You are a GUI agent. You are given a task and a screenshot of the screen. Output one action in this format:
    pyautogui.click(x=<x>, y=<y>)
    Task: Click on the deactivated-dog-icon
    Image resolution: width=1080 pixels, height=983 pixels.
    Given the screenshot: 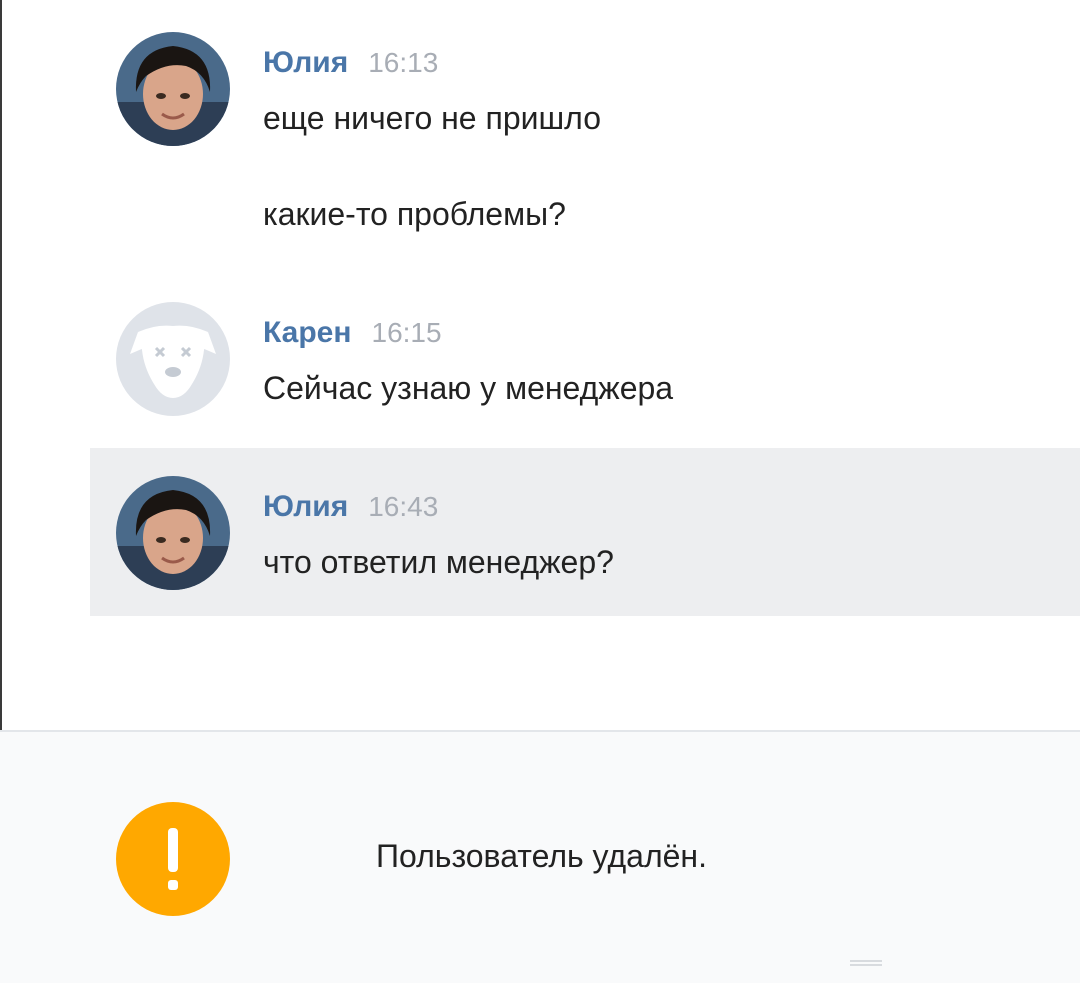 What is the action you would take?
    pyautogui.click(x=173, y=359)
    